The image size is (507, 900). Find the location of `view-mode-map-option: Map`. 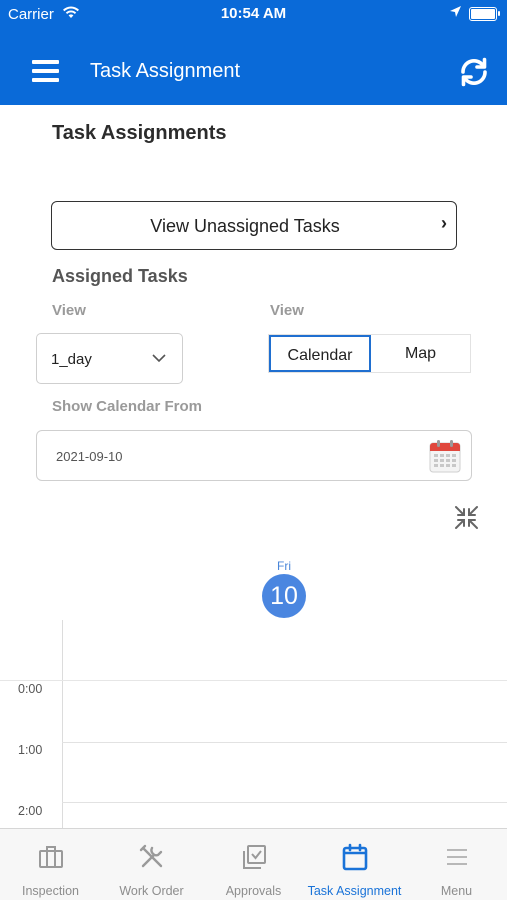

view-mode-map-option: Map is located at coordinates (420, 353).